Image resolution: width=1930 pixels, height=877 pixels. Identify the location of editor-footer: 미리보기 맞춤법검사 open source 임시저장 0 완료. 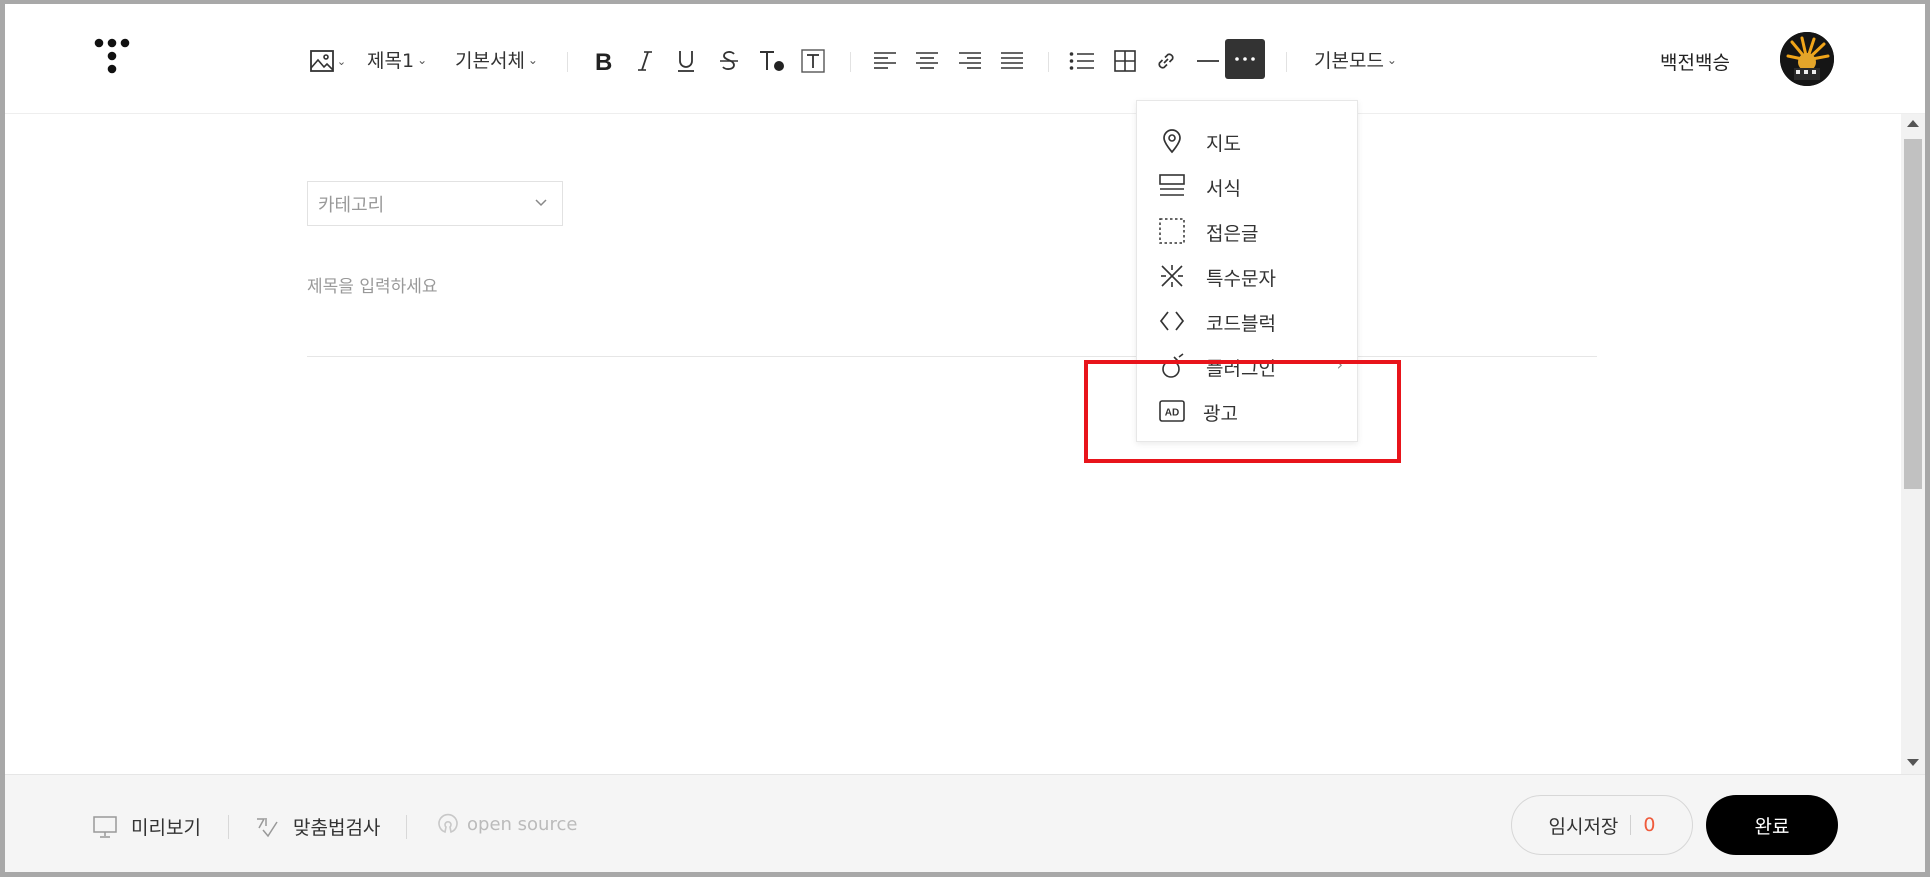
(965, 823).